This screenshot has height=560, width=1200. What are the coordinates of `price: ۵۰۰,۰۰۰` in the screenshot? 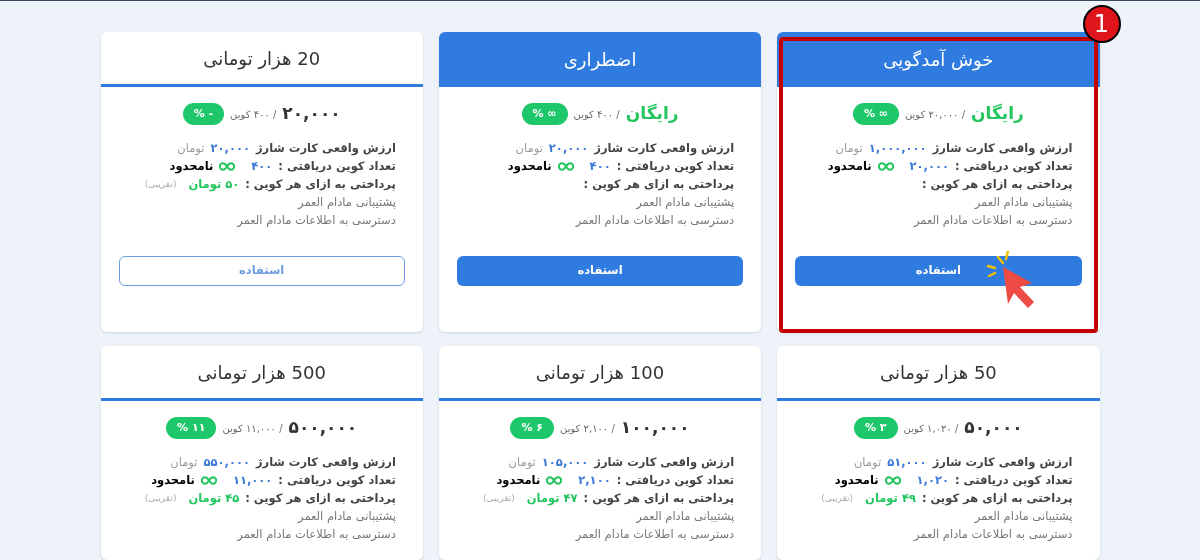 It's located at (323, 428).